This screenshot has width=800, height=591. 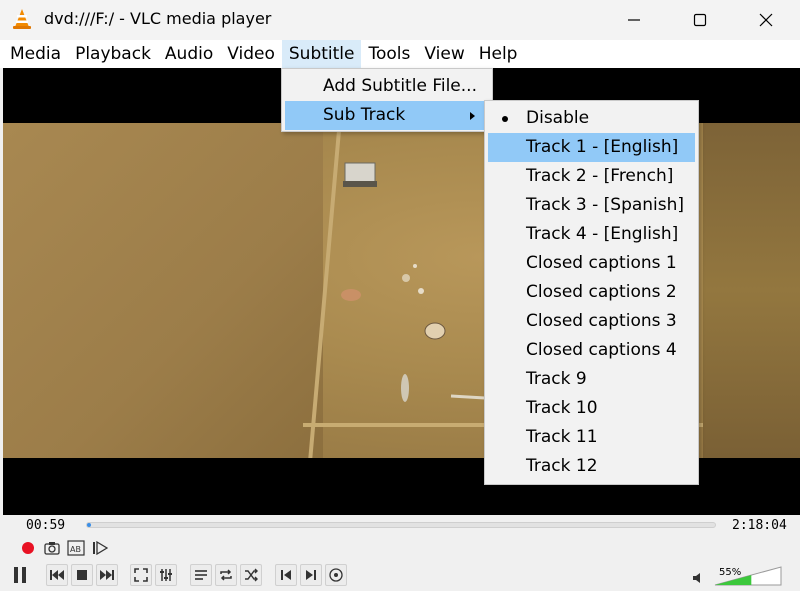 What do you see at coordinates (472, 116) in the screenshot?
I see `chevron-right-icon` at bounding box center [472, 116].